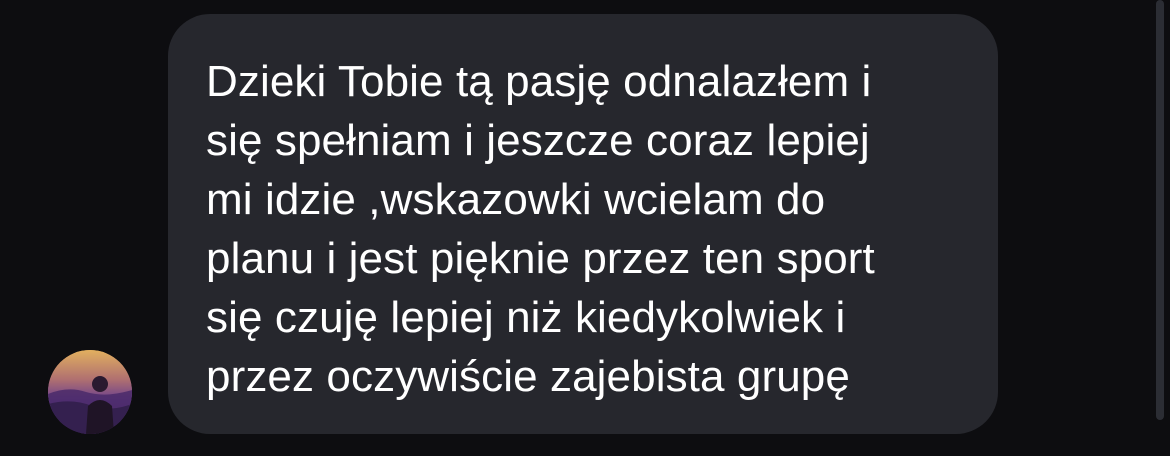 This screenshot has width=1170, height=456. What do you see at coordinates (528, 376) in the screenshot?
I see `message-line: przez oczywiście zajebista grupę` at bounding box center [528, 376].